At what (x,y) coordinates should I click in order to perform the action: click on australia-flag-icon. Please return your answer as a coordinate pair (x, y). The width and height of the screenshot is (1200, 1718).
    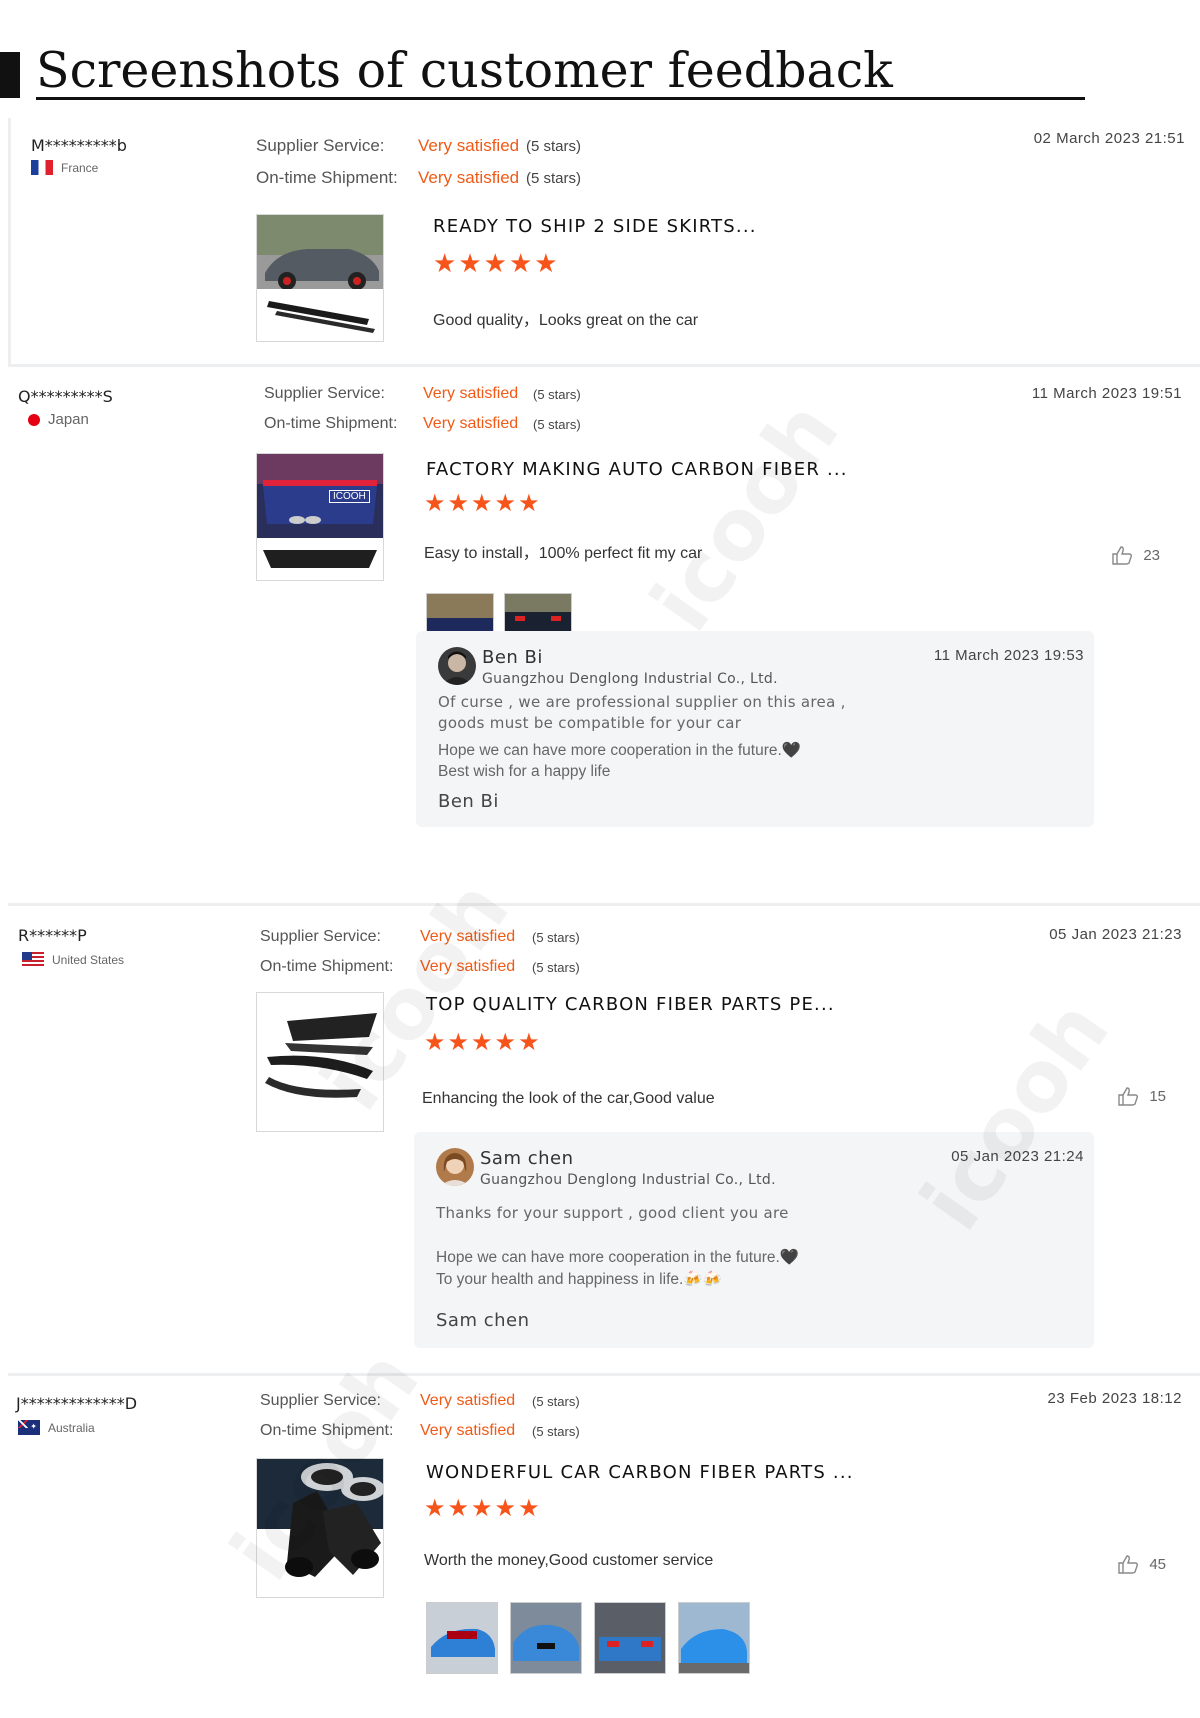
    Looking at the image, I should click on (29, 1427).